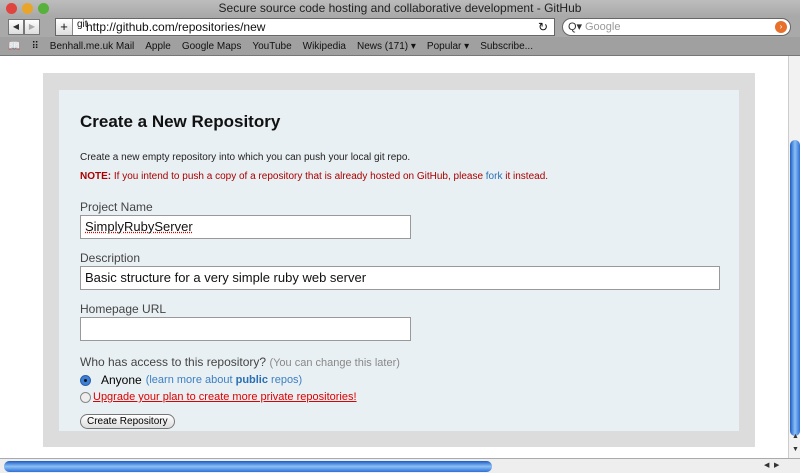 Image resolution: width=800 pixels, height=473 pixels. I want to click on note-end: it instead., so click(525, 176).